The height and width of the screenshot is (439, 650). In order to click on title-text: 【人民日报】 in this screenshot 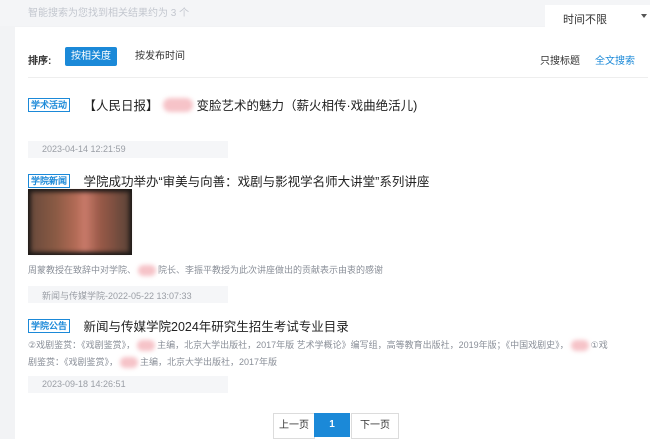, I will do `click(121, 106)`.